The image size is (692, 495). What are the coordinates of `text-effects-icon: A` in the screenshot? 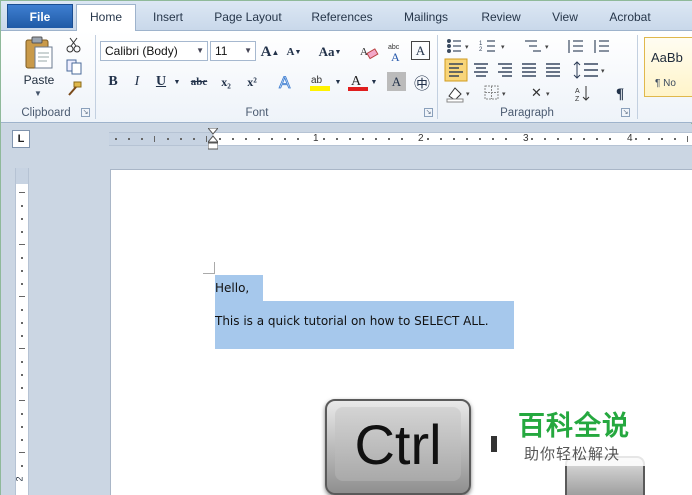 It's located at (288, 82).